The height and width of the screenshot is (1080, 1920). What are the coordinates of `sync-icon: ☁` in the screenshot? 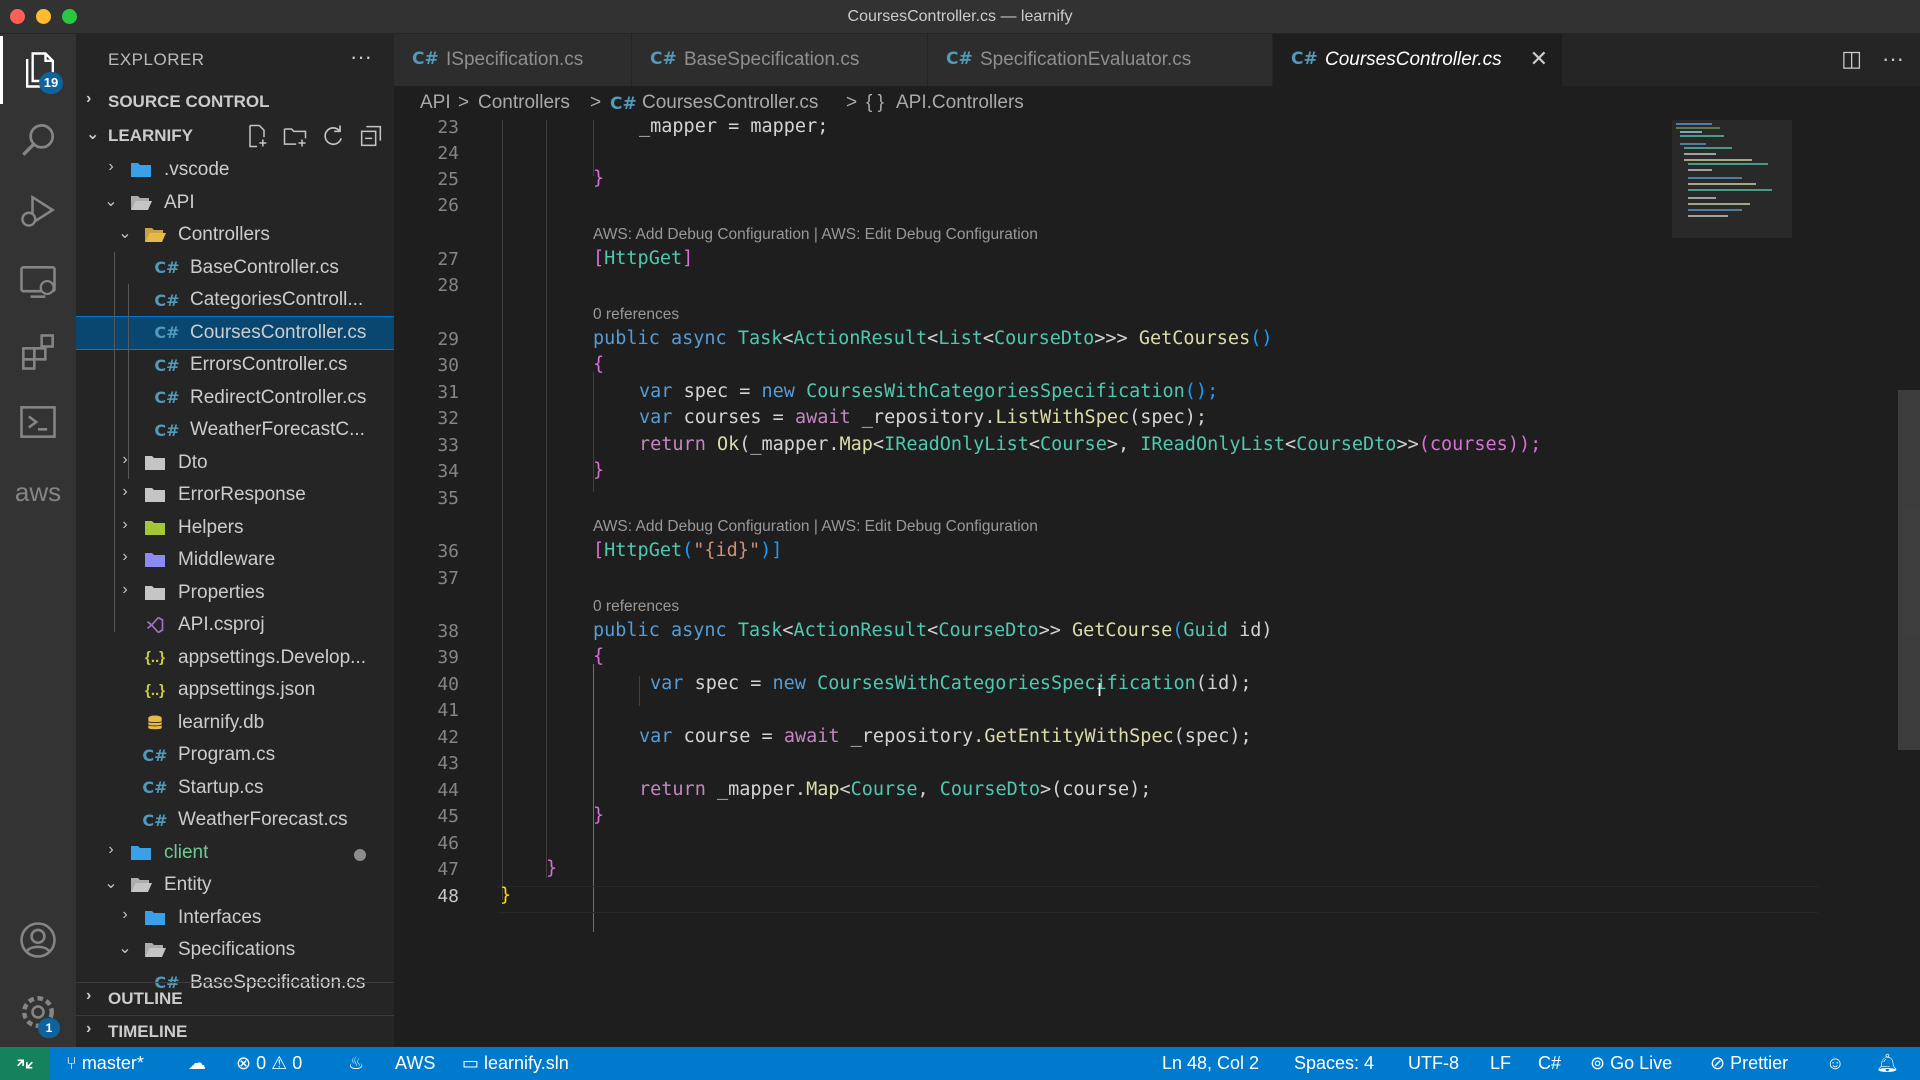 It's located at (197, 1063).